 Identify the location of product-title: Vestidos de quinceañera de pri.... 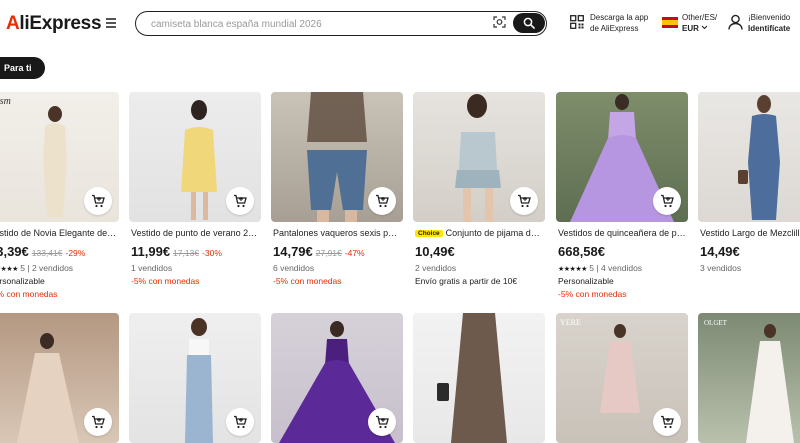
(622, 233).